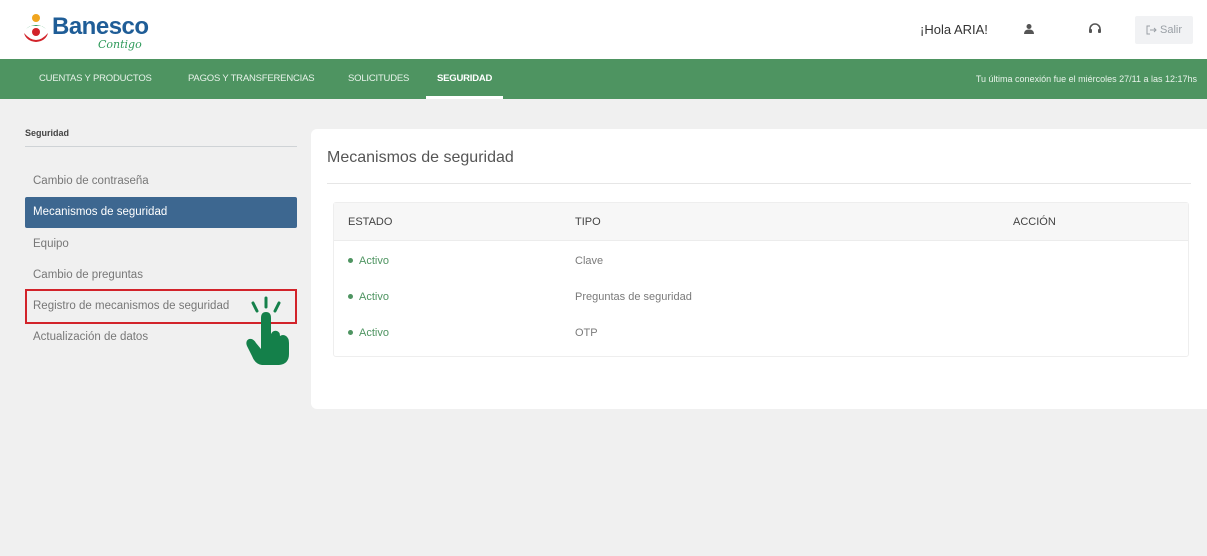 The width and height of the screenshot is (1207, 556). I want to click on banesco-logo: Banesco Contigo, so click(87, 31).